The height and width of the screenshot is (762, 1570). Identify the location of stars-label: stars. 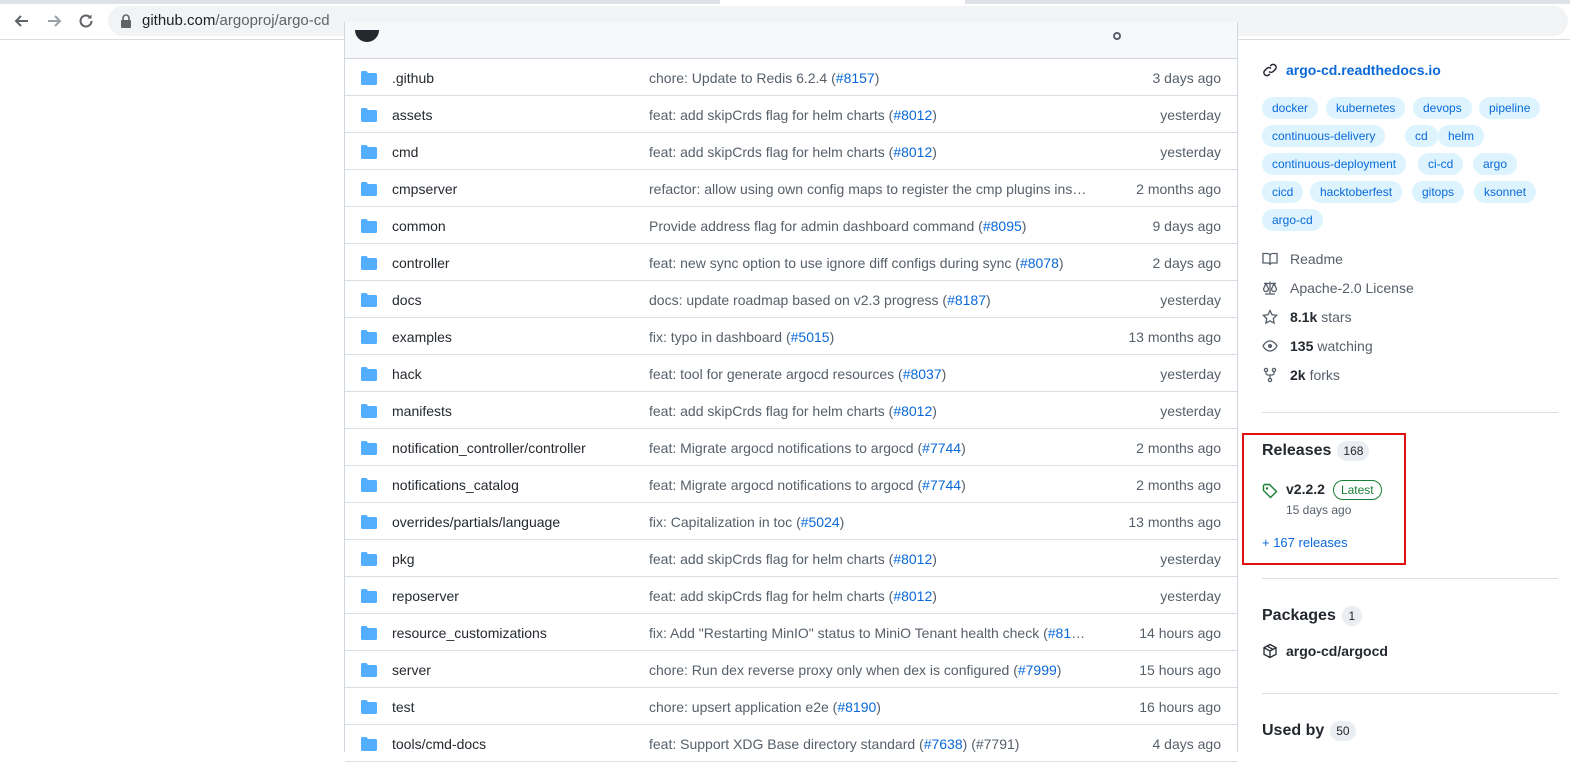
(1336, 317).